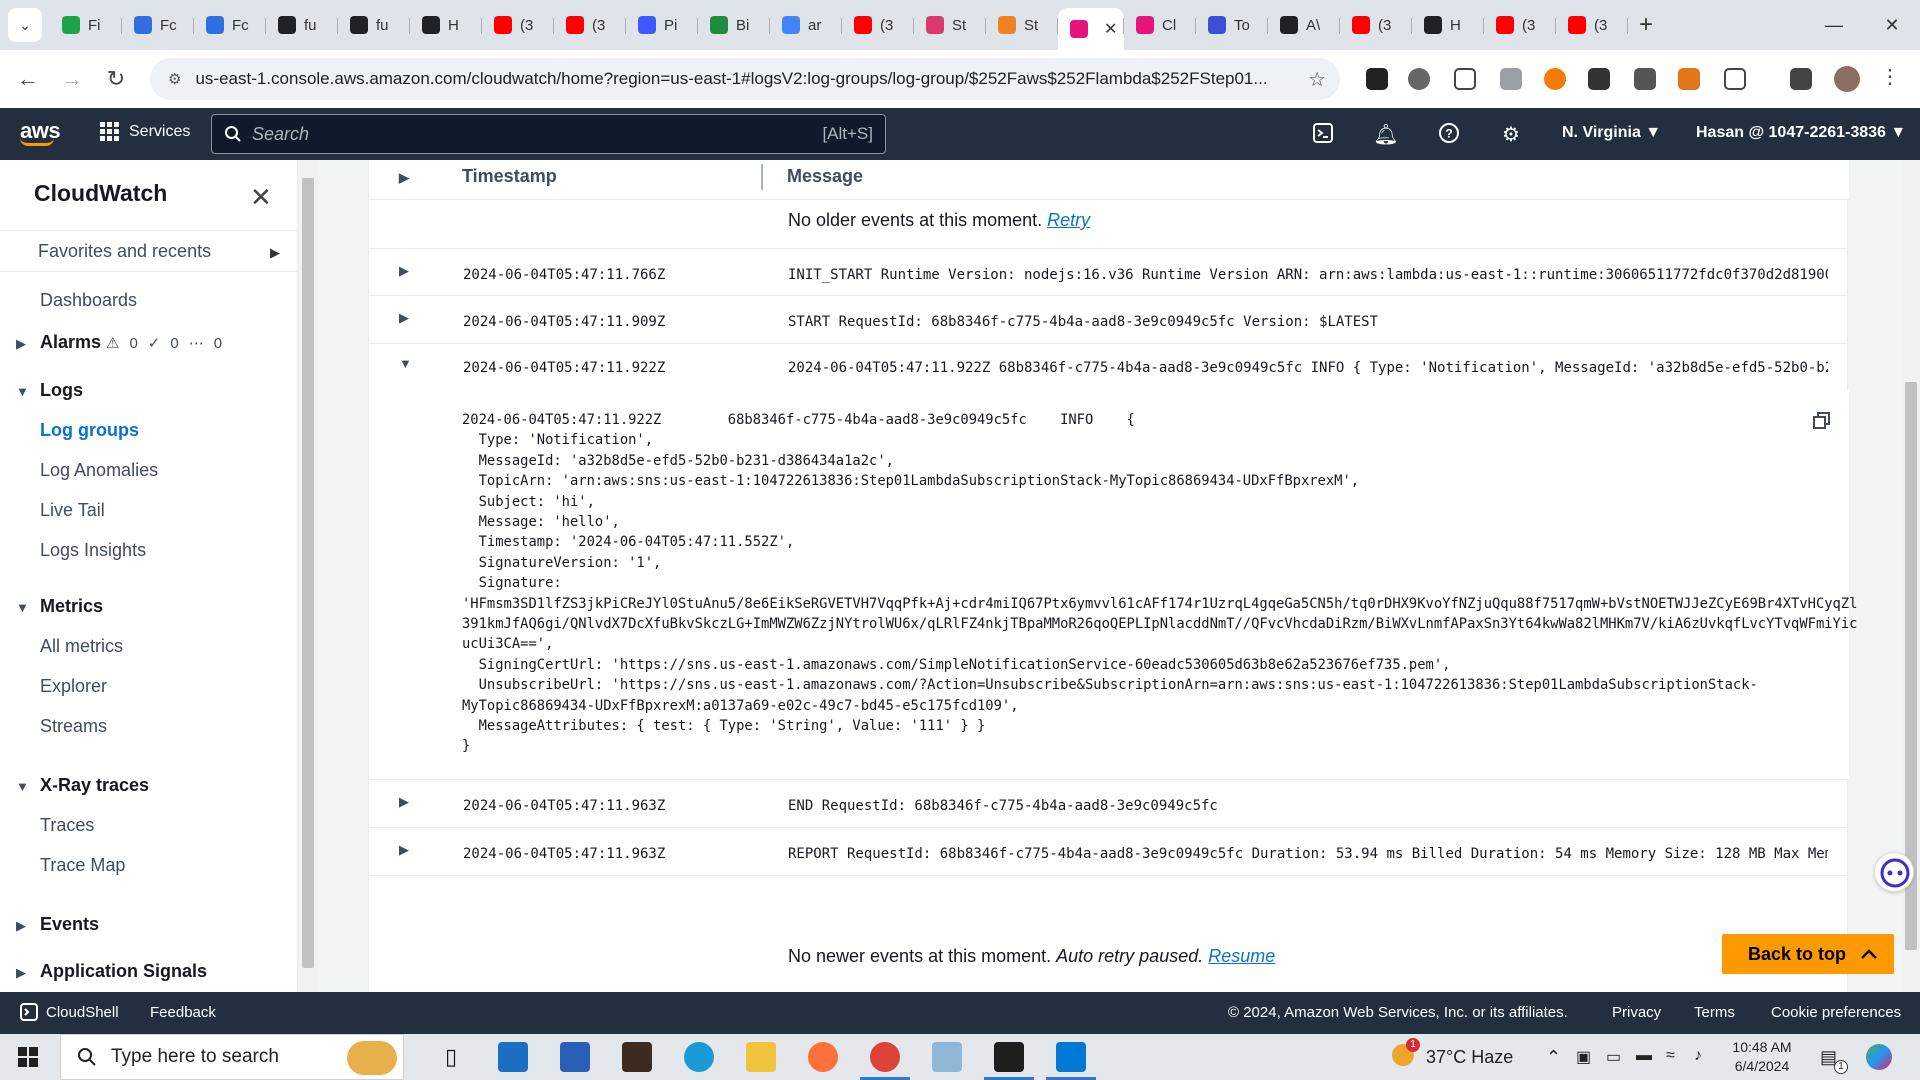 This screenshot has height=1080, width=1920. What do you see at coordinates (86, 25) in the screenshot?
I see `browser-tab: Fi` at bounding box center [86, 25].